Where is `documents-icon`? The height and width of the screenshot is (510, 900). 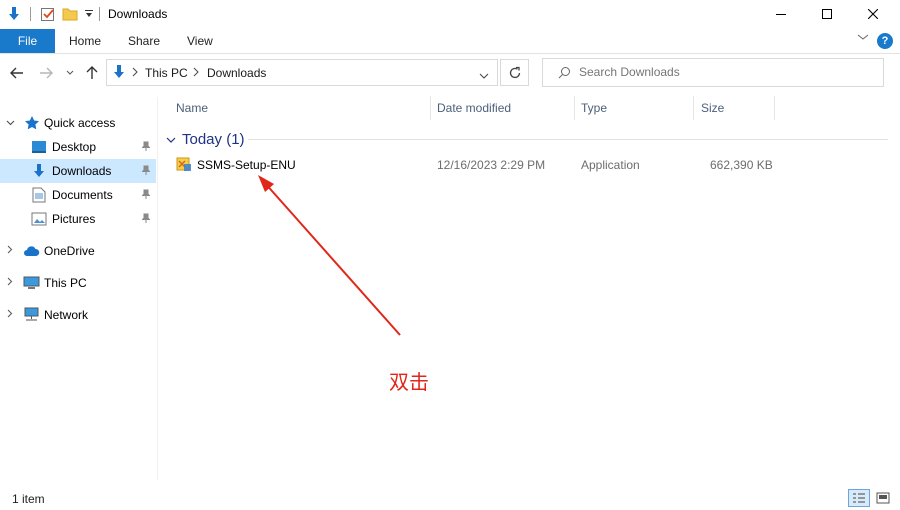 documents-icon is located at coordinates (39, 196).